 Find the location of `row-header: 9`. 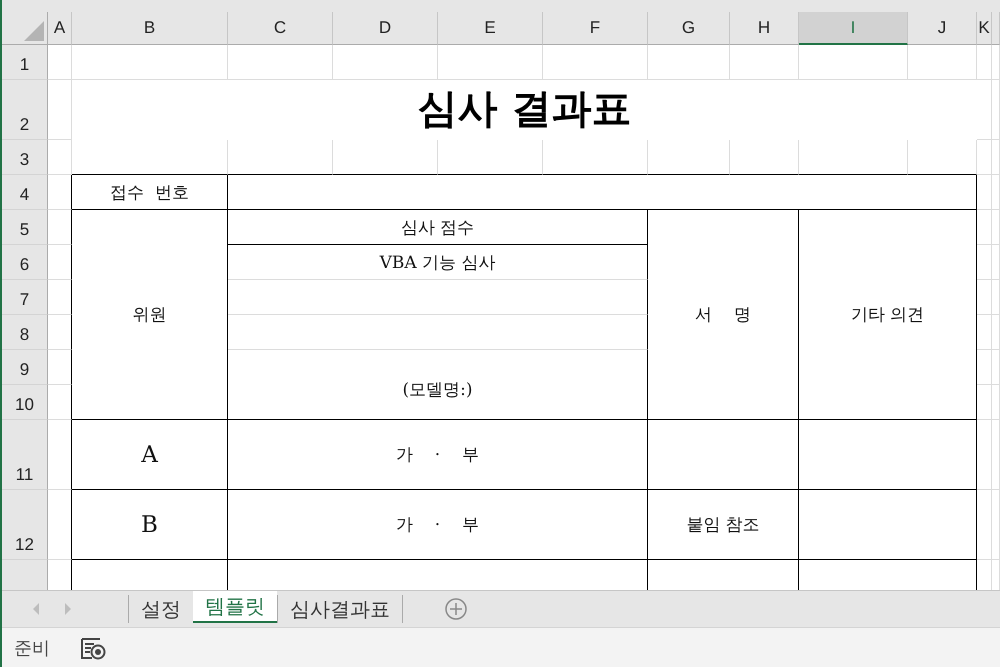

row-header: 9 is located at coordinates (25, 367).